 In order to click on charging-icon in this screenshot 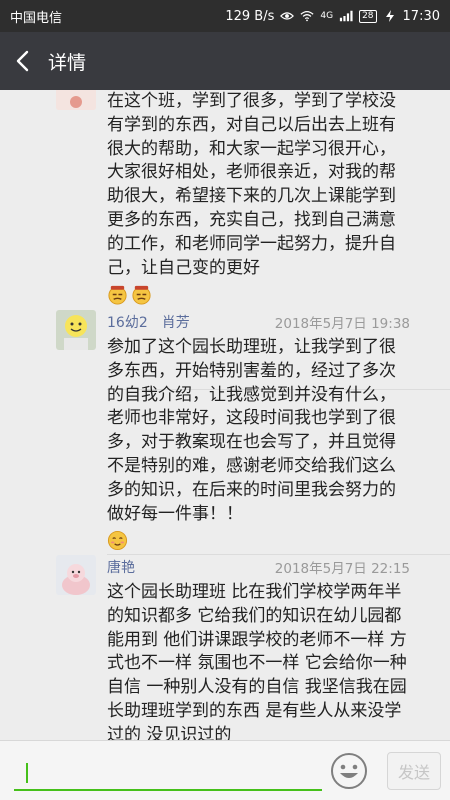, I will do `click(389, 16)`.